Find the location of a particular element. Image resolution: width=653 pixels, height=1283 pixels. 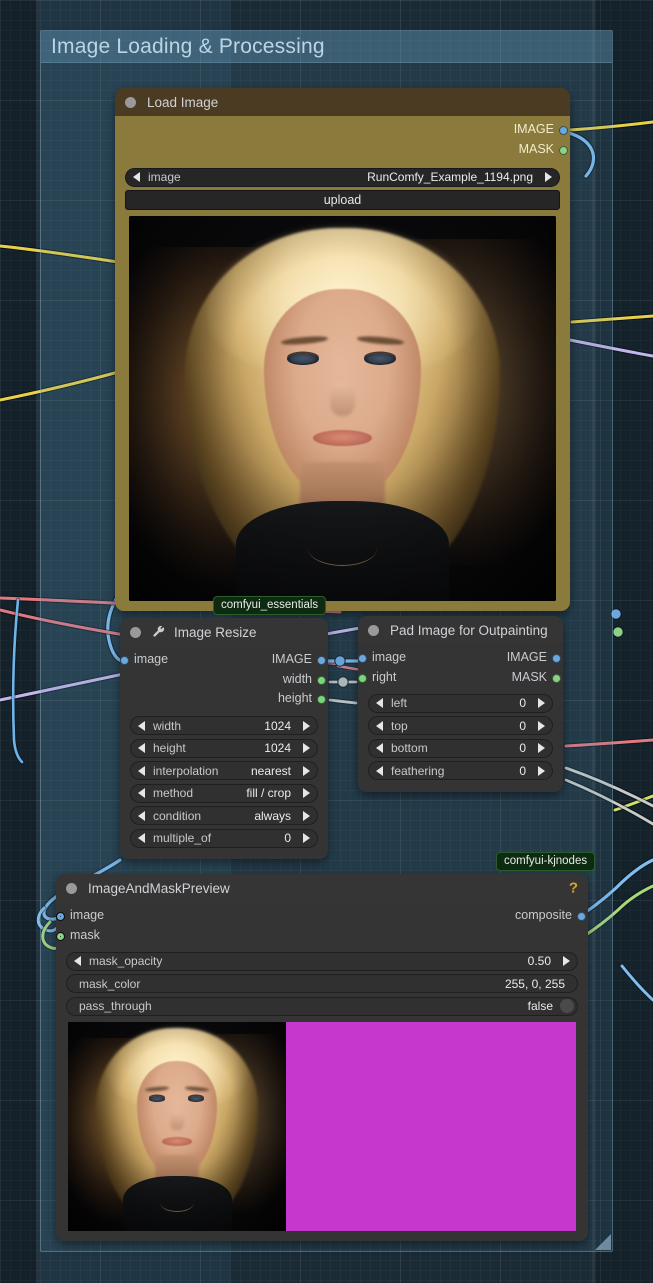

widget-height-value: 1024 is located at coordinates (277, 748).